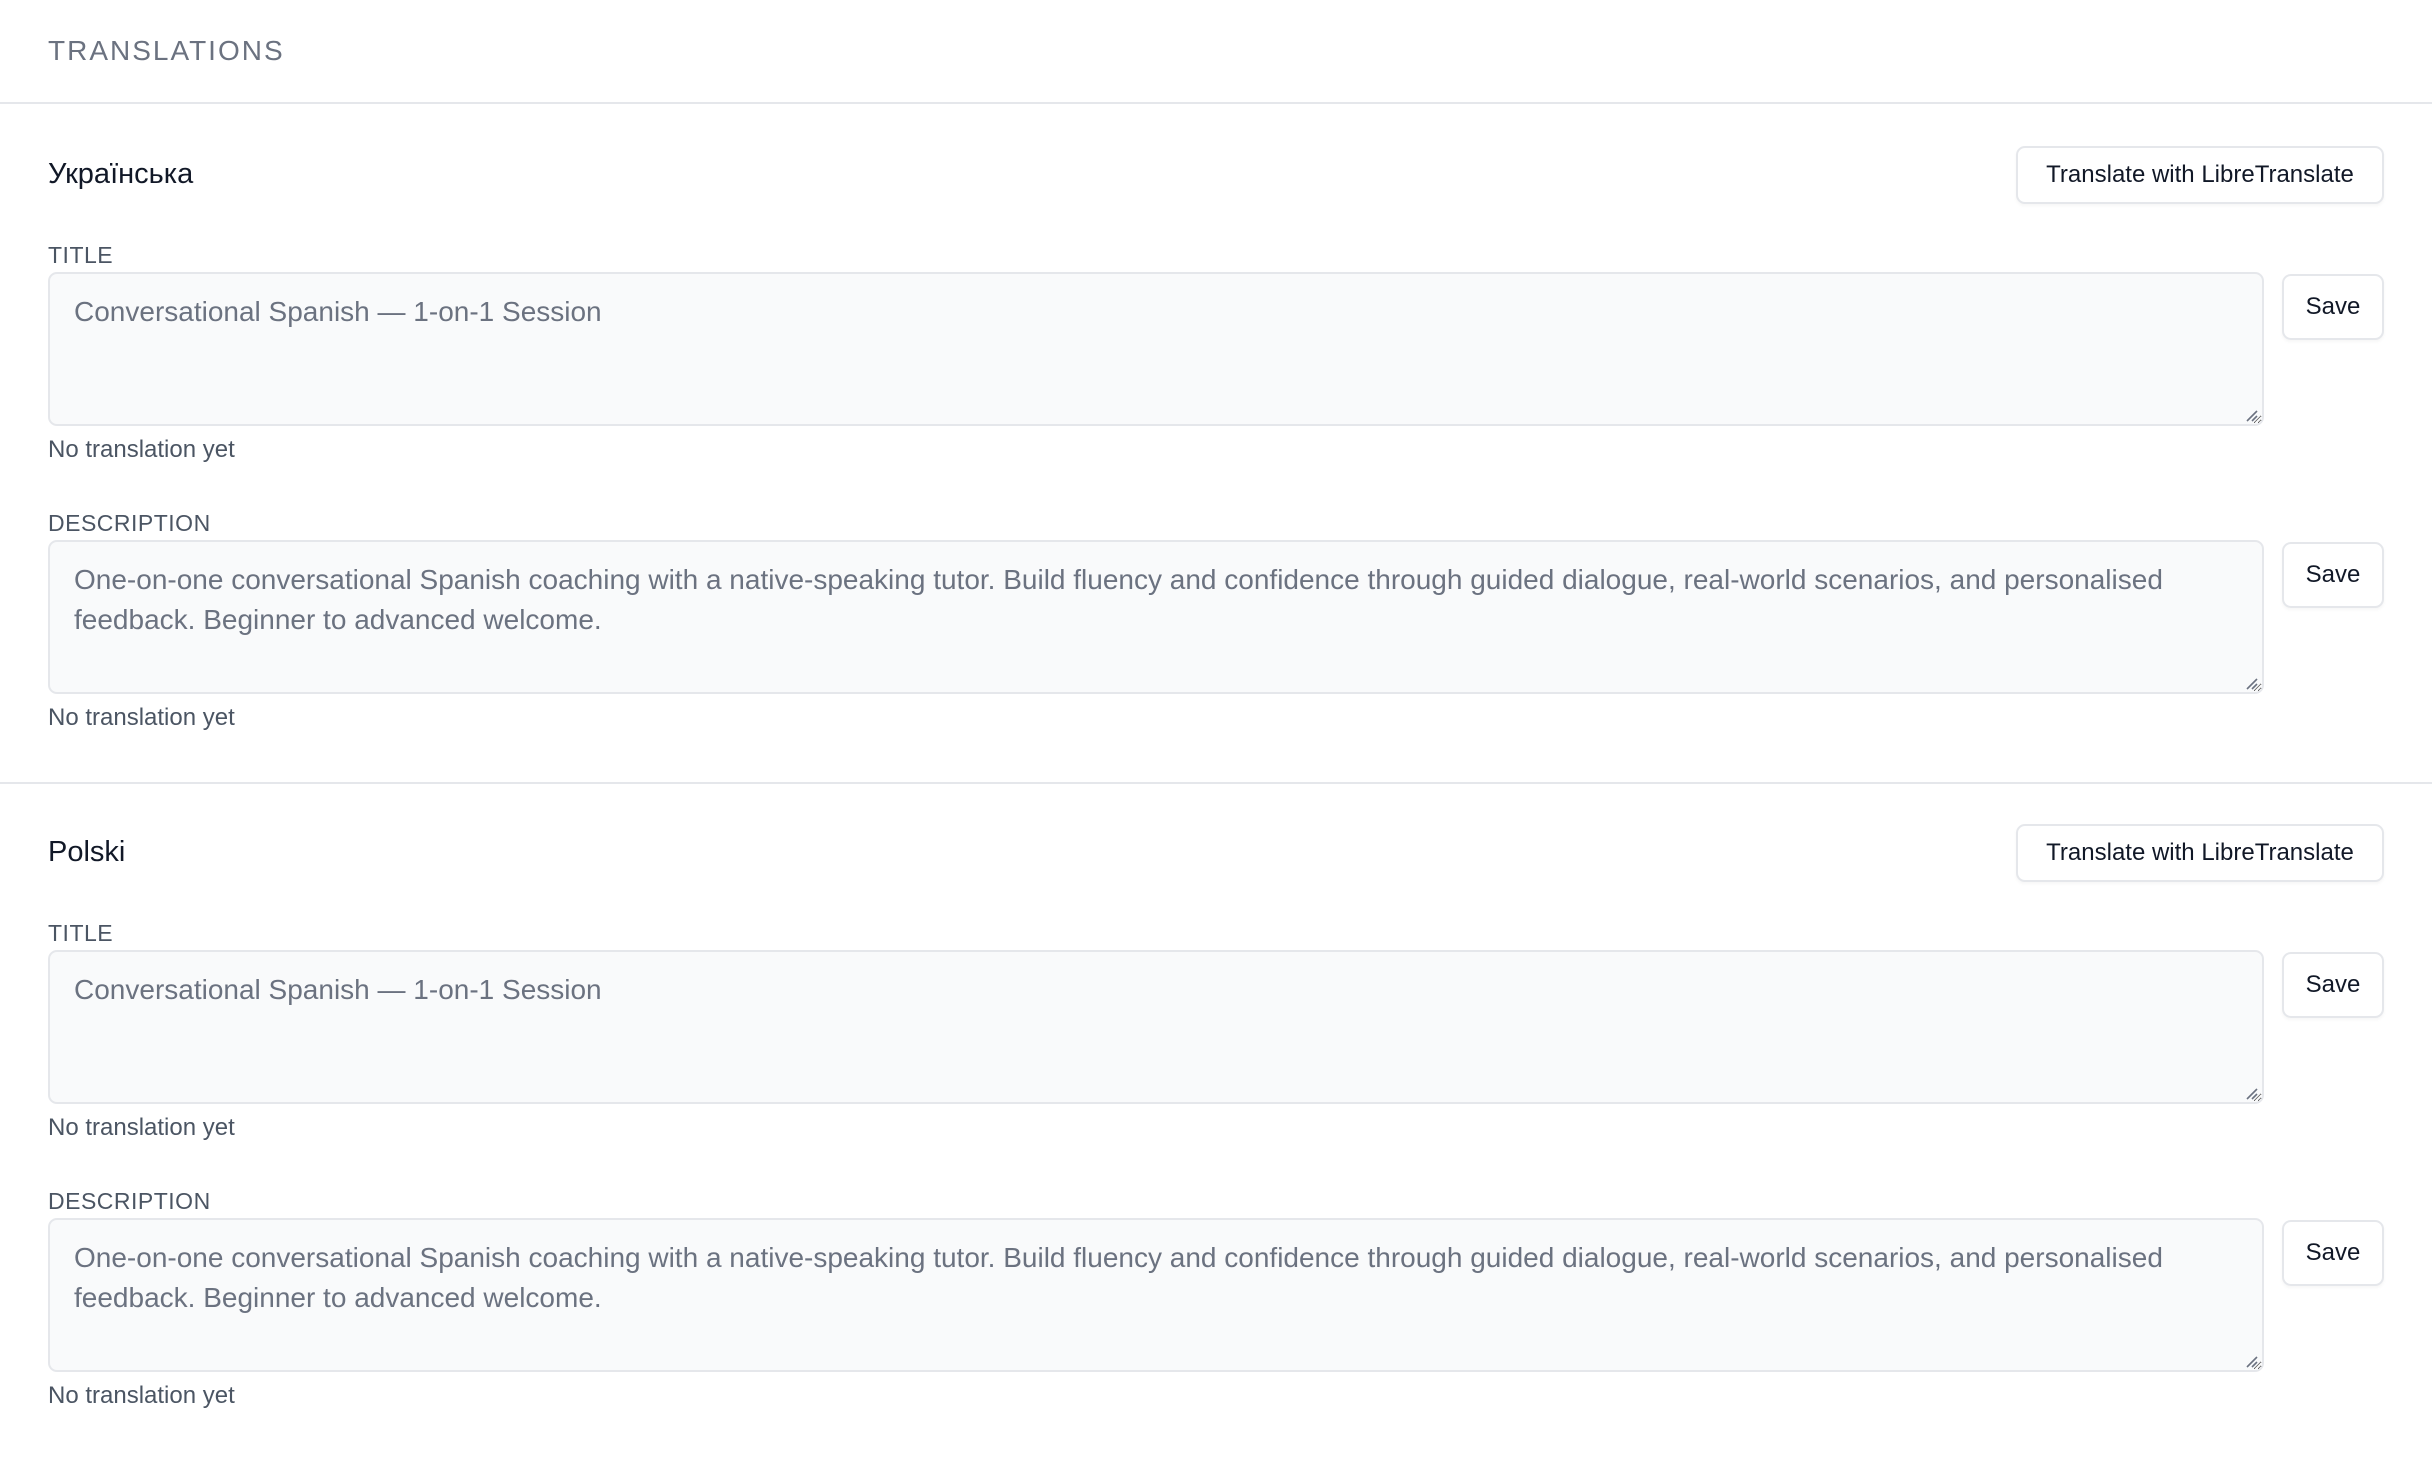 The width and height of the screenshot is (2432, 1460). Describe the element at coordinates (1216, 52) in the screenshot. I see `panel-header: TRANSLATIONS` at that location.